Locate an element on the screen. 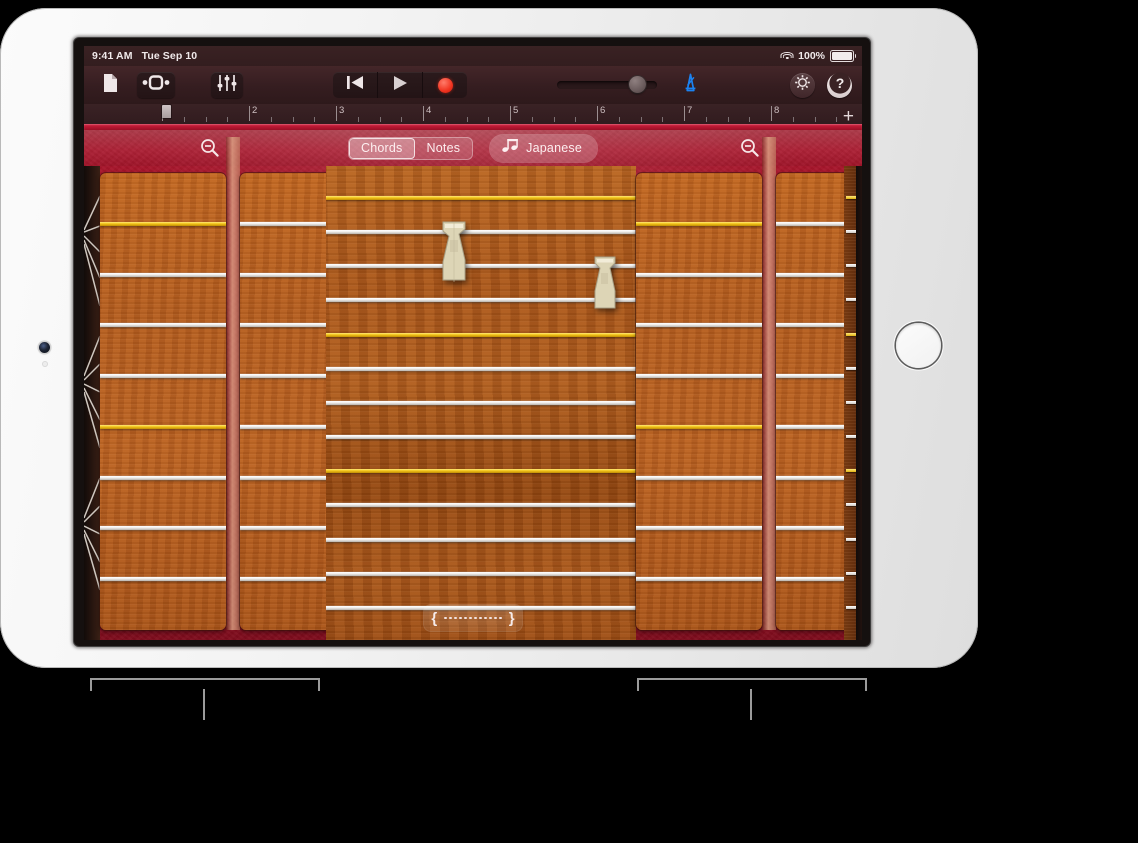  add-section-button: + is located at coordinates (848, 116).